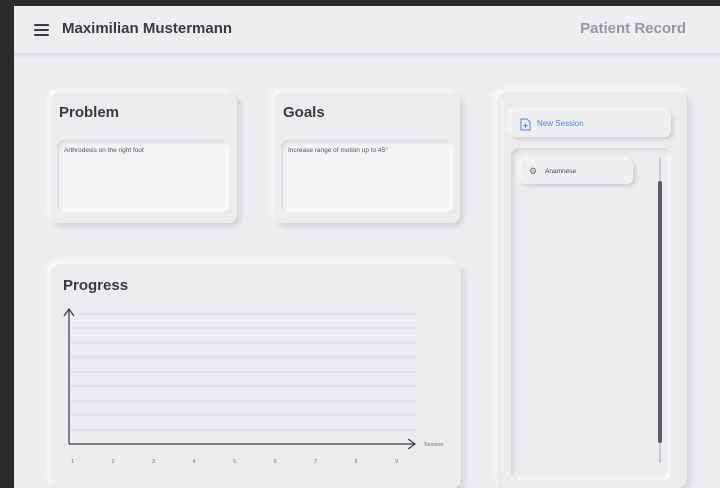  What do you see at coordinates (147, 28) in the screenshot?
I see `patient-name: Maximilian Mustermann` at bounding box center [147, 28].